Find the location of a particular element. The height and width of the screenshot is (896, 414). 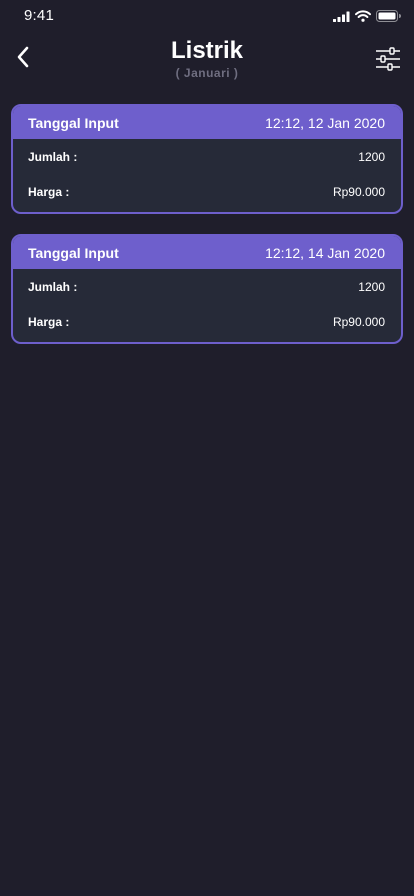

sliders-icon is located at coordinates (388, 59).